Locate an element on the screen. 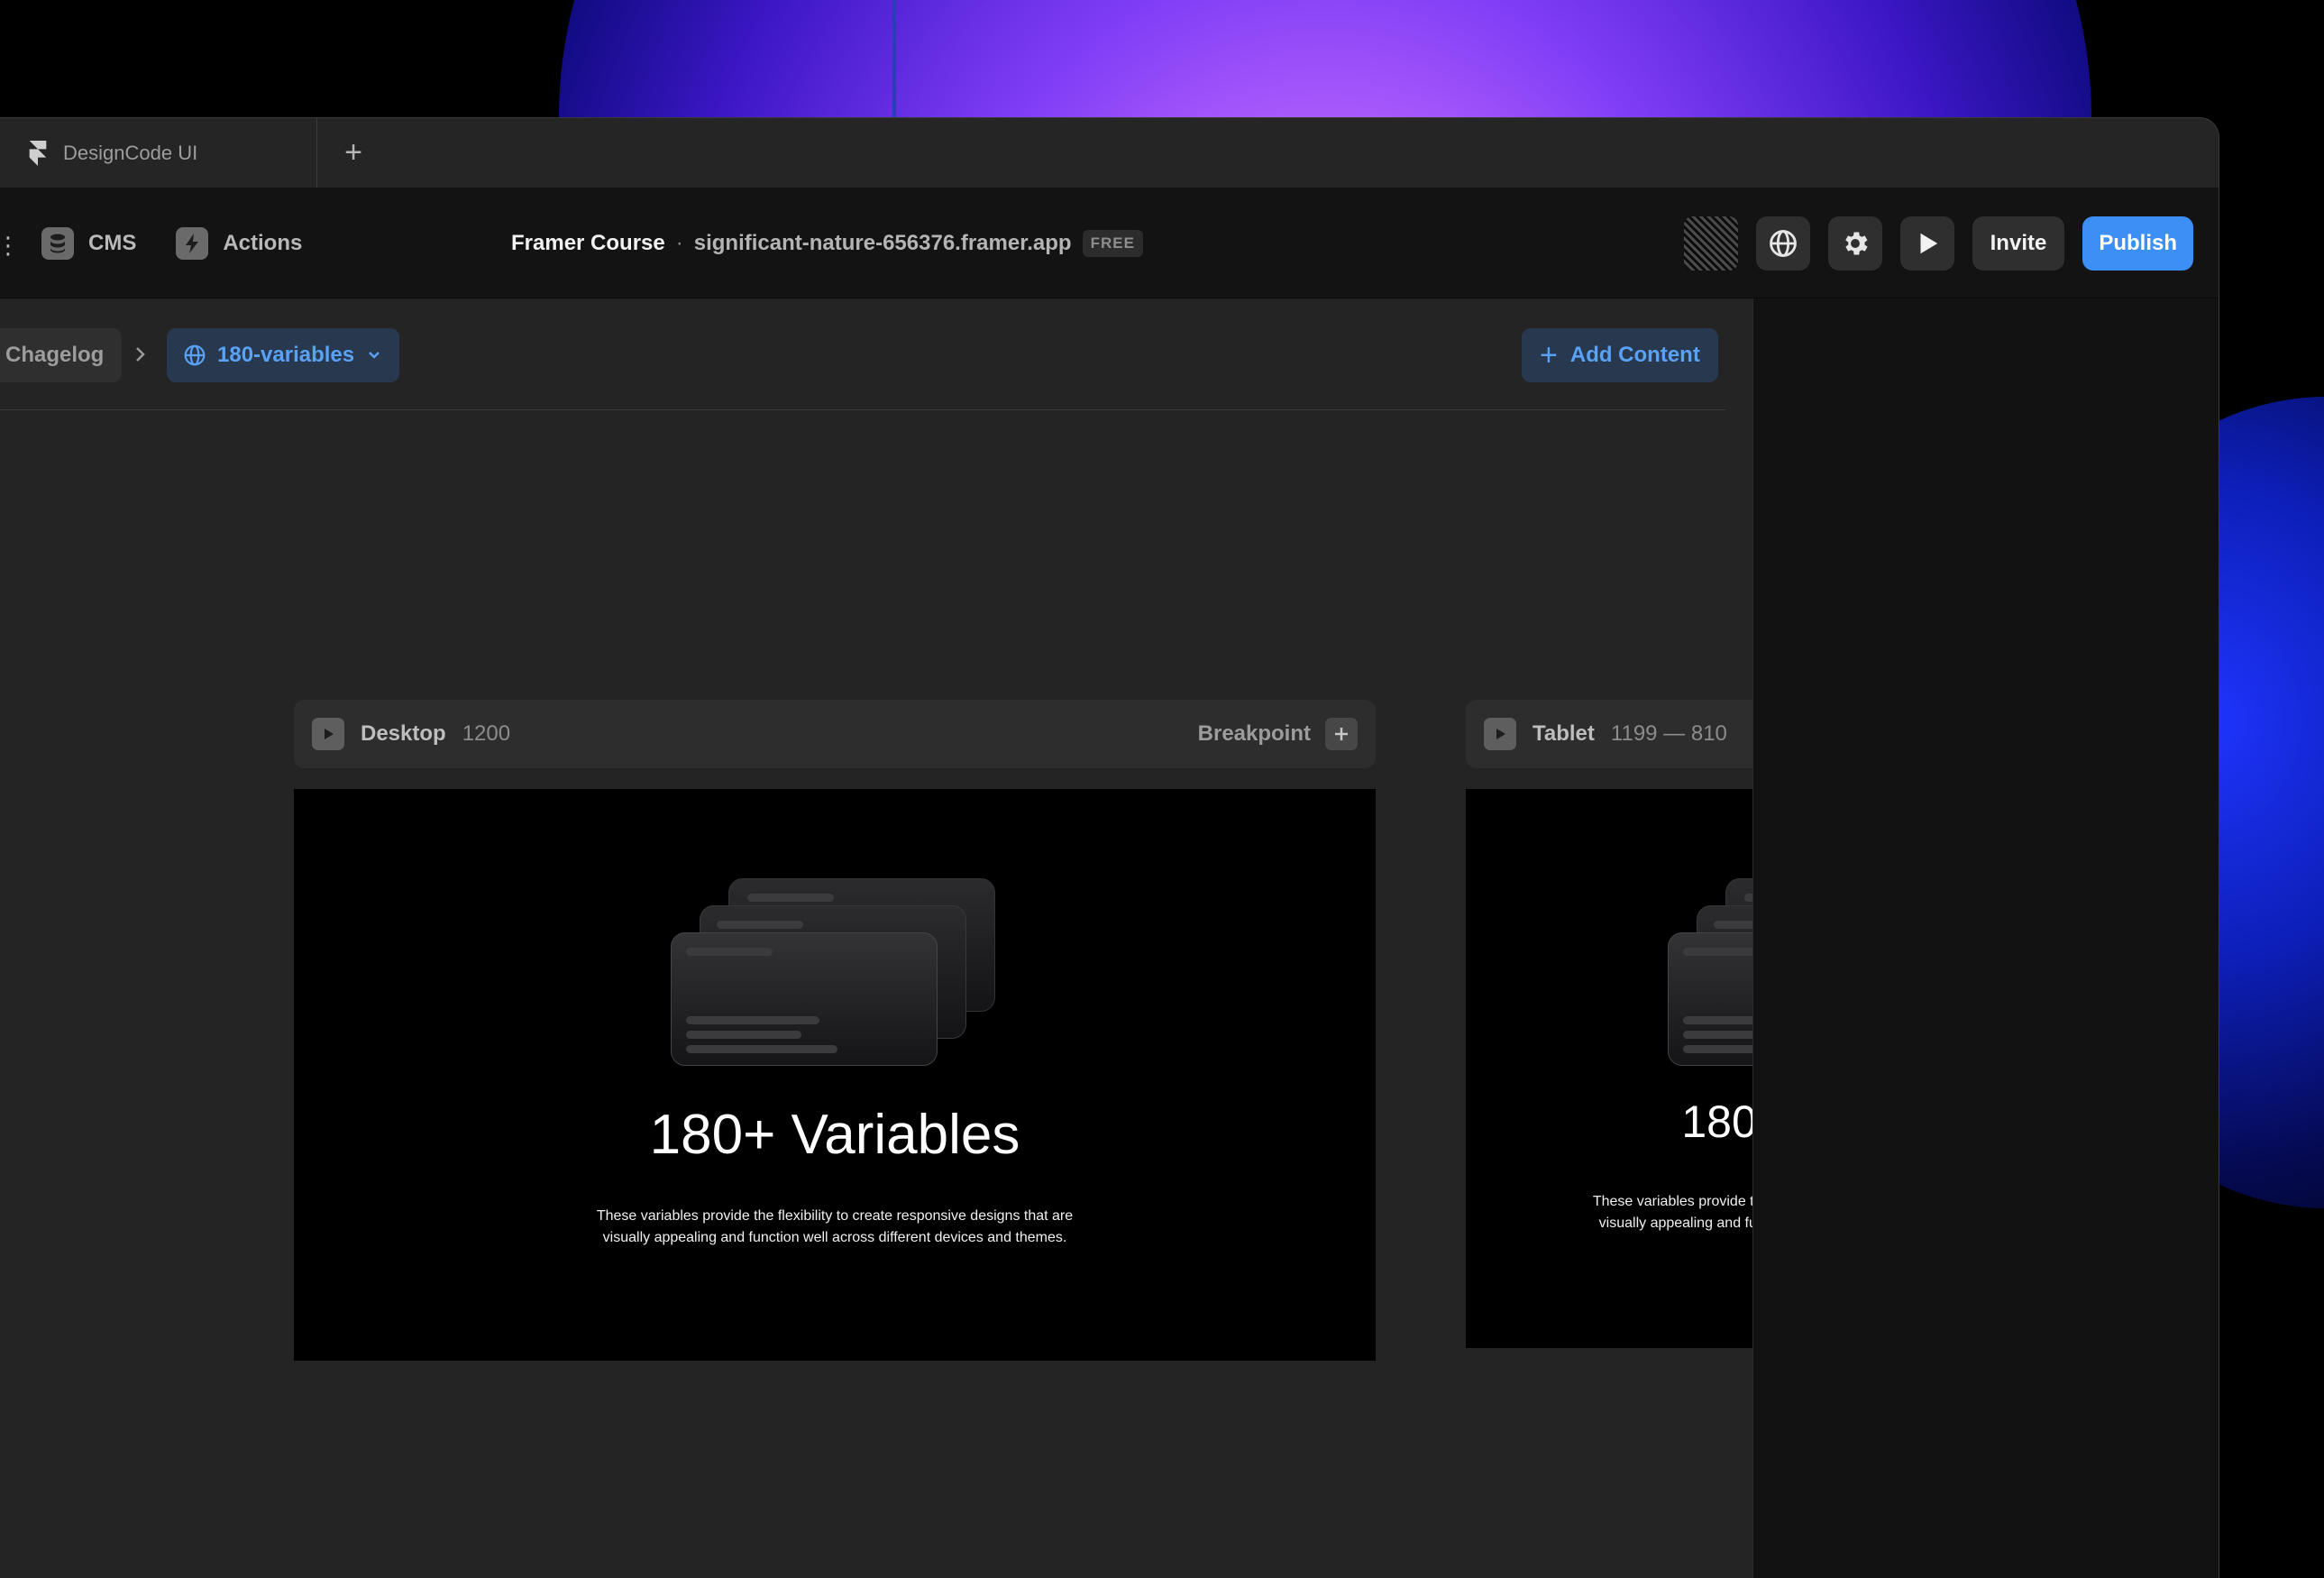 The width and height of the screenshot is (2324, 1578). cards-illustration is located at coordinates (842, 973).